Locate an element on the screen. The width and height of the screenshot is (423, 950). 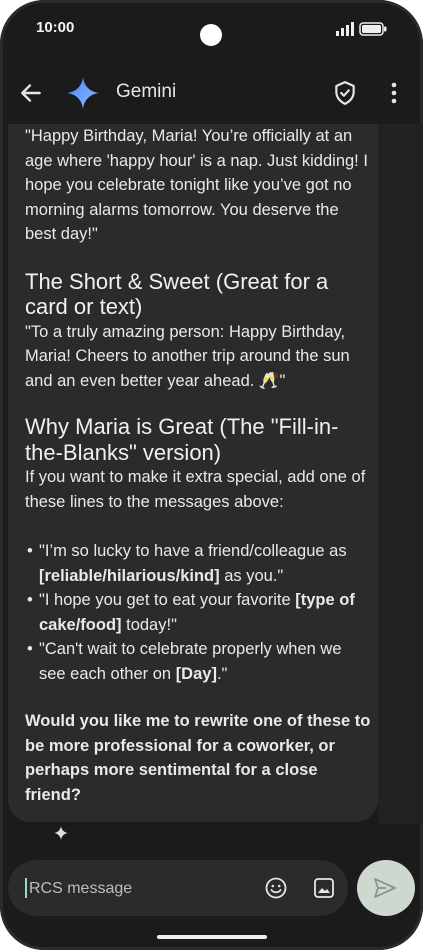
home-indicator is located at coordinates (212, 937).